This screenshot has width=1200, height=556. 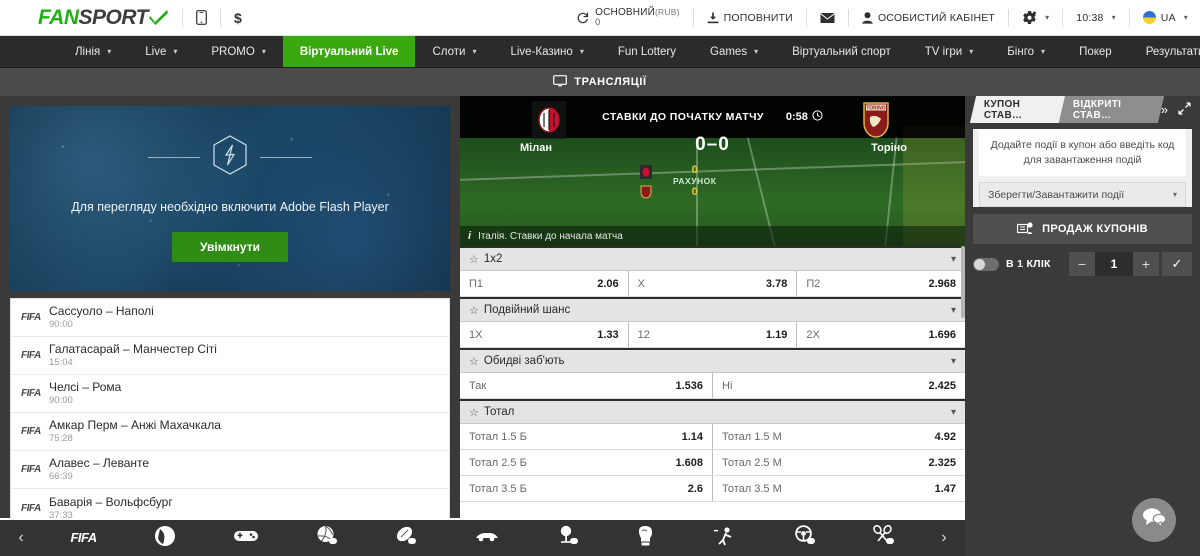 I want to click on odds-cell: 12 1.19, so click(x=713, y=334).